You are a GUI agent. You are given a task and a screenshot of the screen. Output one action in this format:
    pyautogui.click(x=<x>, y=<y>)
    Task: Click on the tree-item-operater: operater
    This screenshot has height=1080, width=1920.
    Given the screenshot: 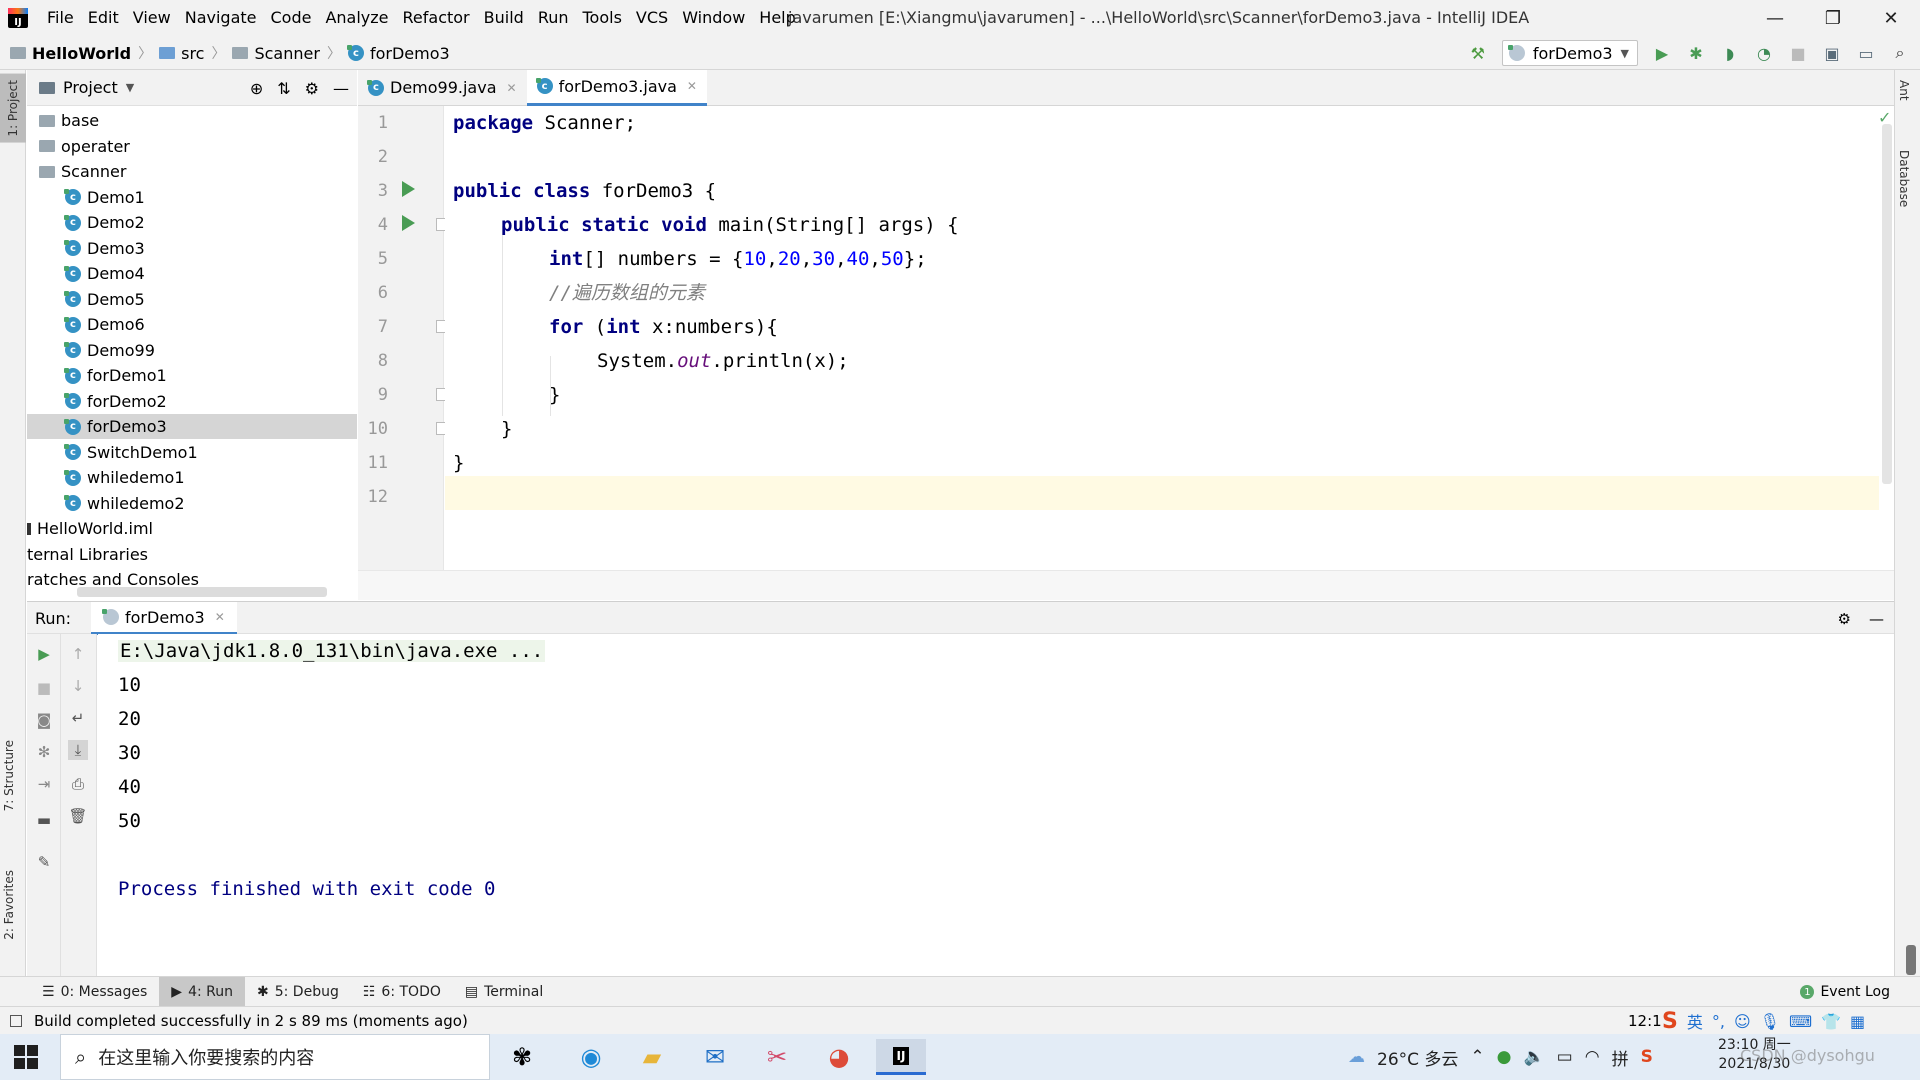 What is the action you would take?
    pyautogui.click(x=192, y=146)
    